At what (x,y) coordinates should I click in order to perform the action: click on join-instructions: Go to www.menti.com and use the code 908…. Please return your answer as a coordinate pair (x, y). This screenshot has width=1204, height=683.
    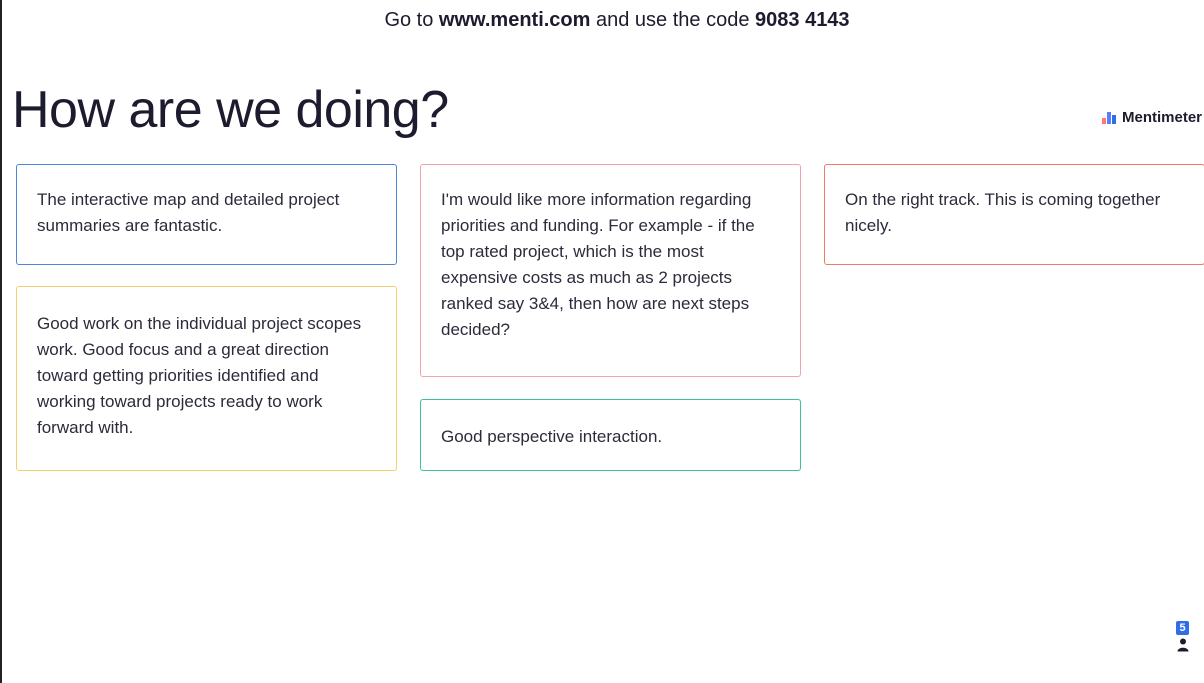
    Looking at the image, I should click on (603, 20).